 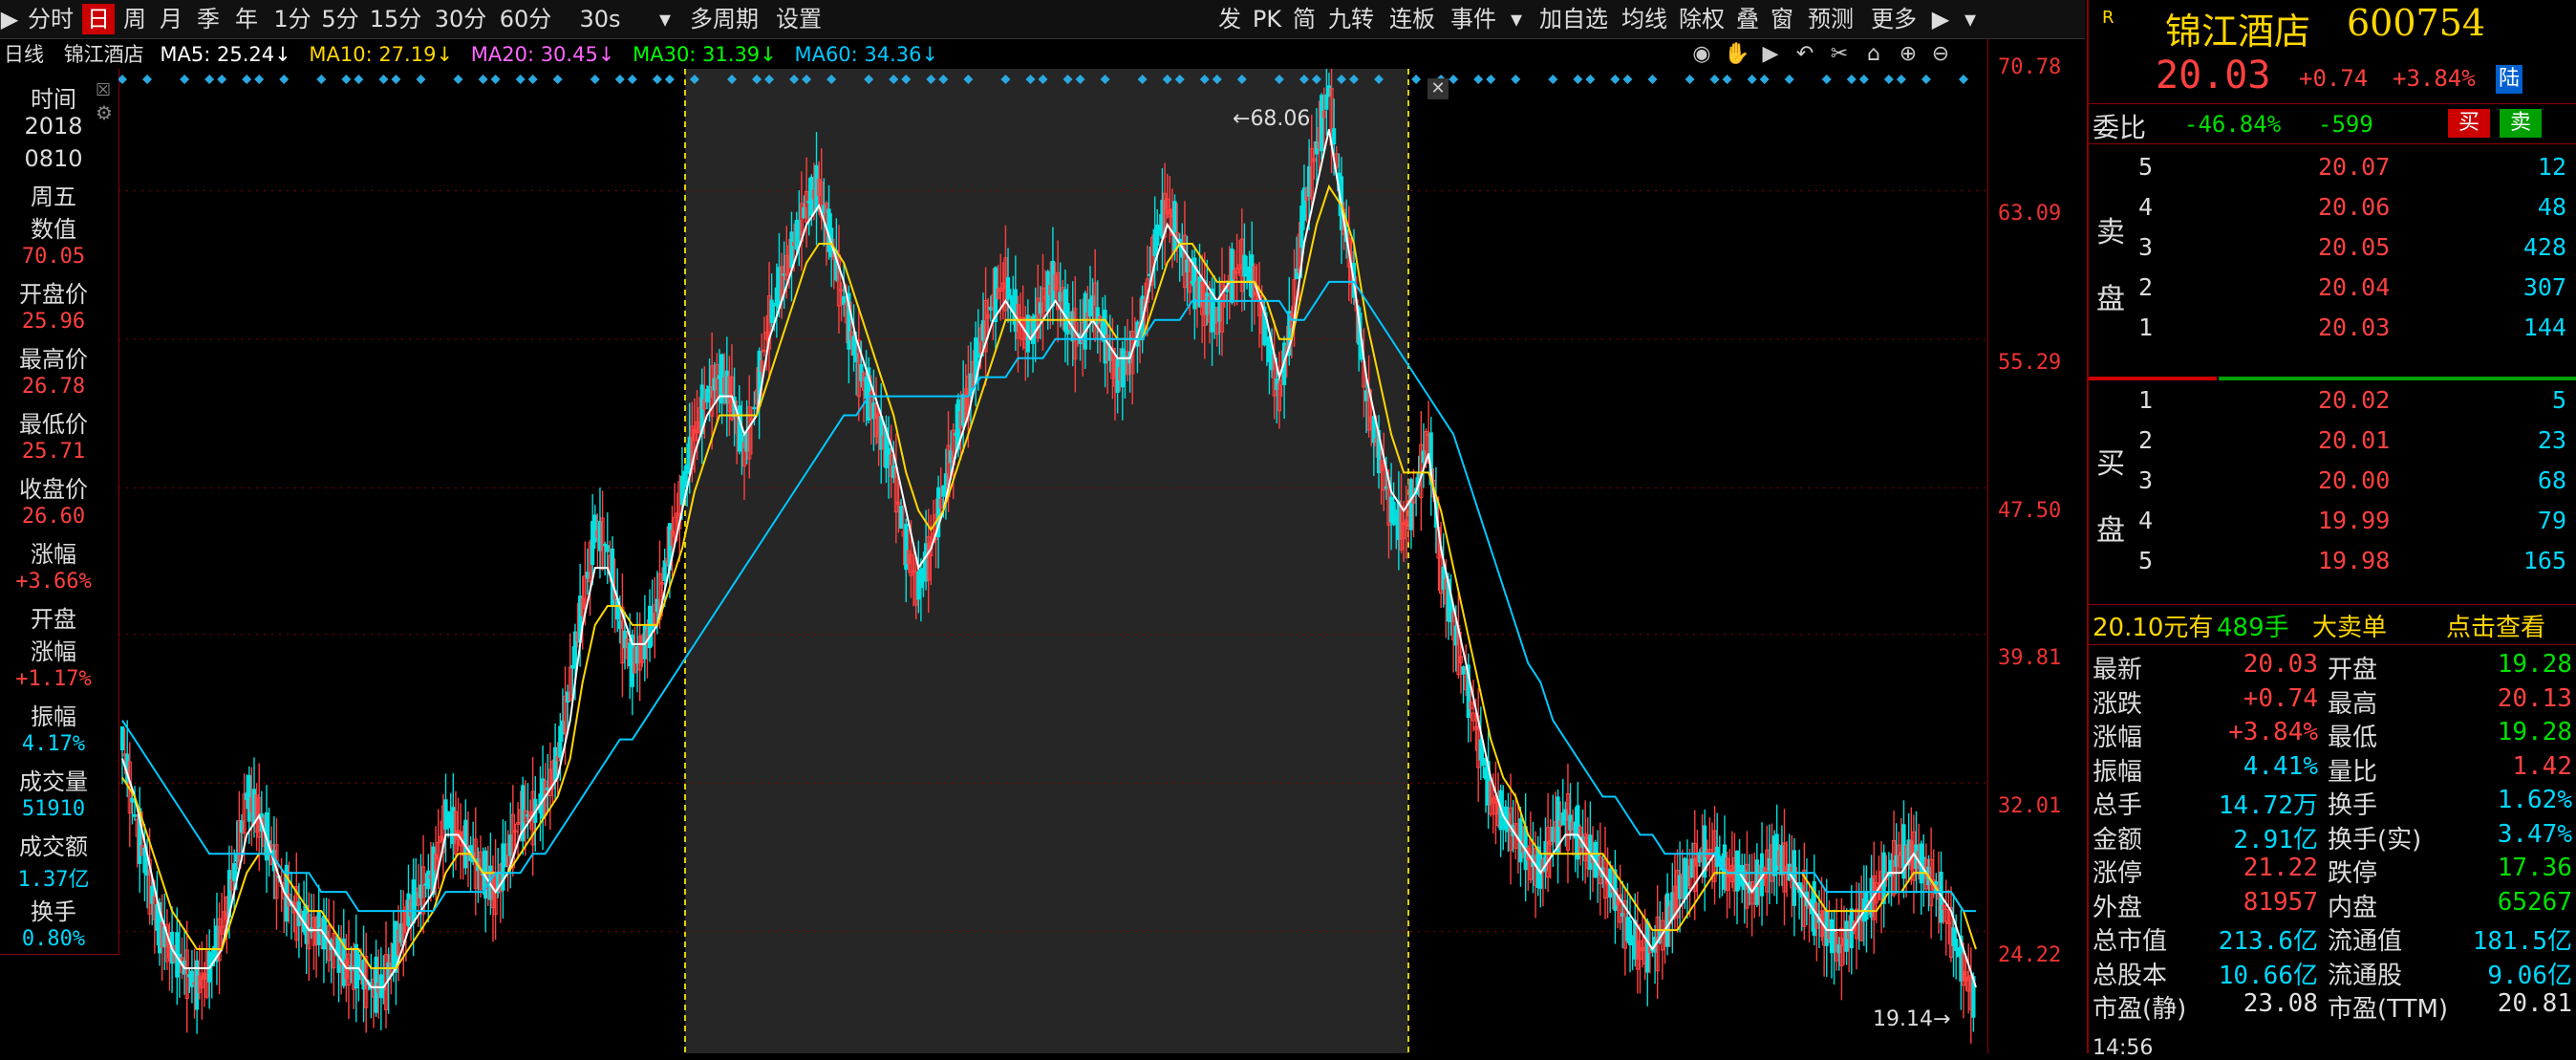 I want to click on toolbar-events: 事件, so click(x=1473, y=19).